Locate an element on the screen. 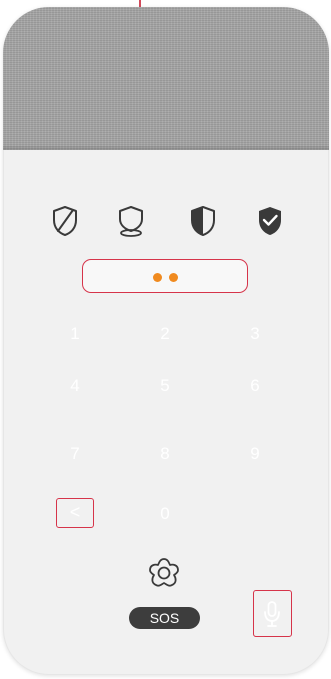 Image resolution: width=331 pixels, height=679 pixels. shield-location-icon is located at coordinates (131, 221).